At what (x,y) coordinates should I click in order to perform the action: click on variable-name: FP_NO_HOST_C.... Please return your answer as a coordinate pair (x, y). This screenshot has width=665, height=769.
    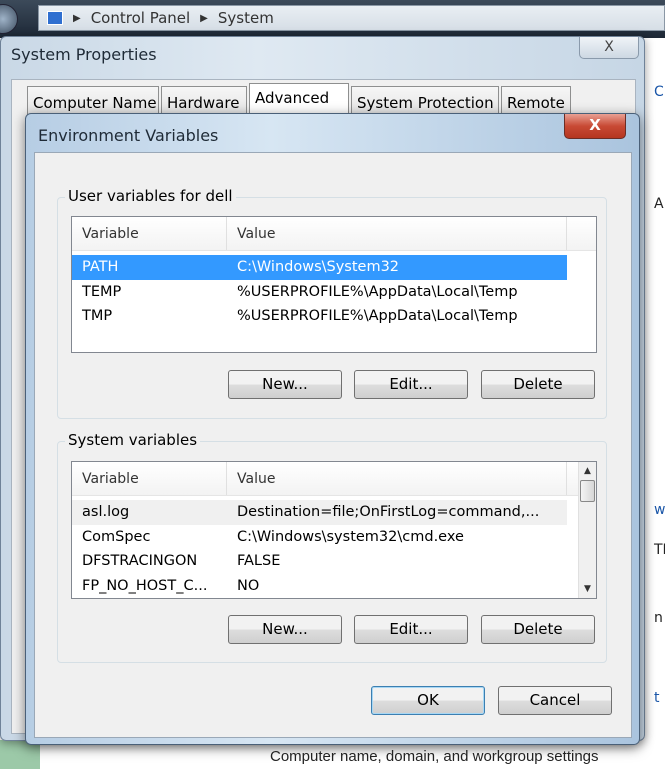
    Looking at the image, I should click on (145, 585).